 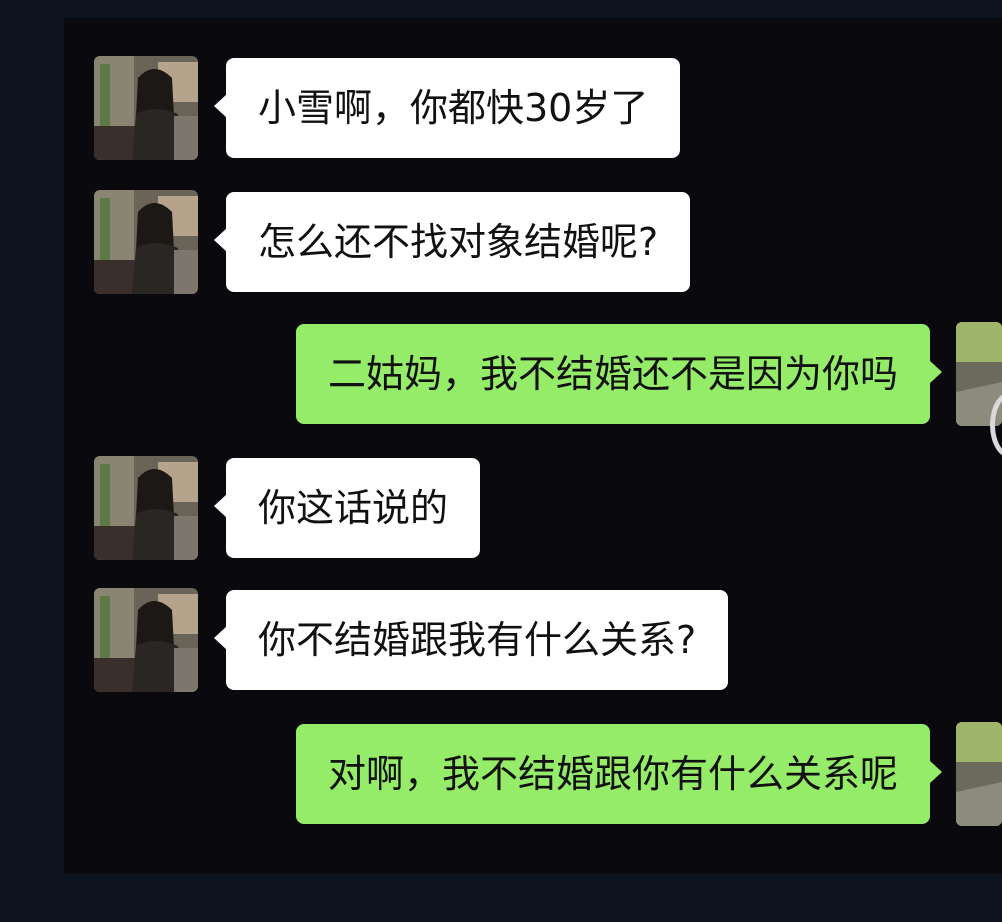 I want to click on message-bubble-incoming: 小雪啊，你都快30岁了, so click(x=447, y=108).